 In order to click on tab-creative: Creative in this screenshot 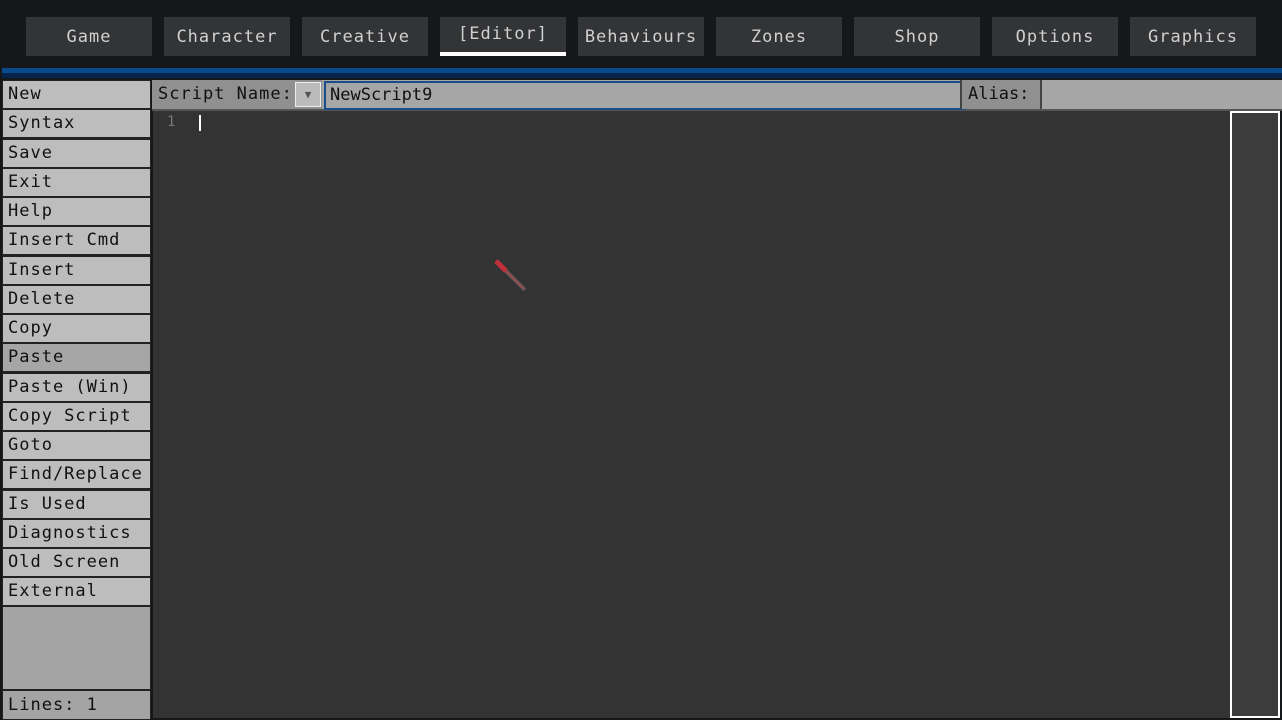, I will do `click(365, 36)`.